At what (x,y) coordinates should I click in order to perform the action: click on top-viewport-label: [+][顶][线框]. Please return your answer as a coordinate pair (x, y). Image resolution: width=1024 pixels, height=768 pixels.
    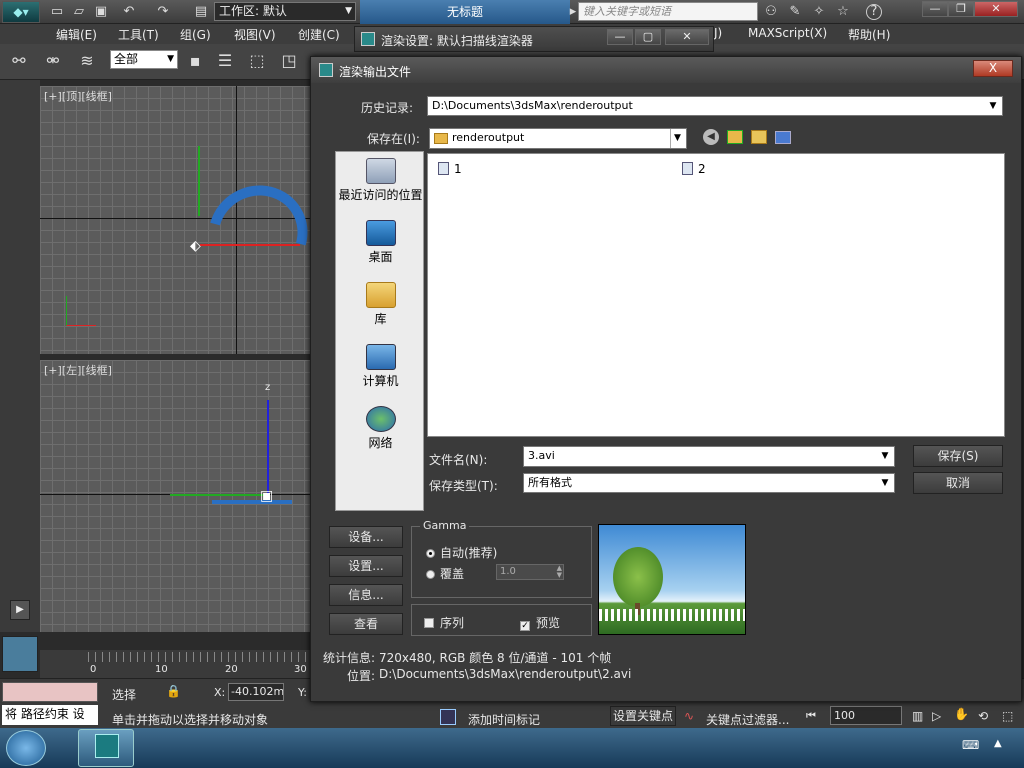
    Looking at the image, I should click on (78, 96).